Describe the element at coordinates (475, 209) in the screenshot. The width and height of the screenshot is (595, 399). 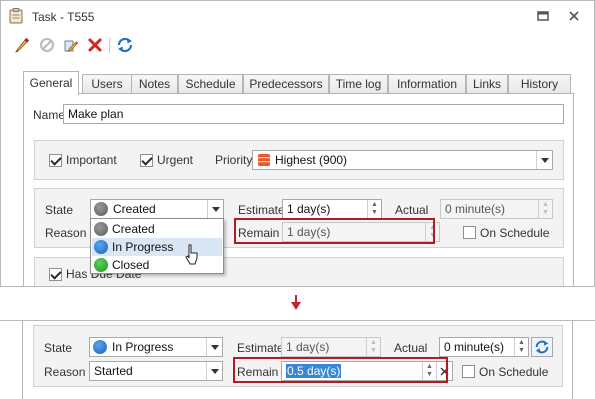
I see `actual-value: 0 minute(s)` at that location.